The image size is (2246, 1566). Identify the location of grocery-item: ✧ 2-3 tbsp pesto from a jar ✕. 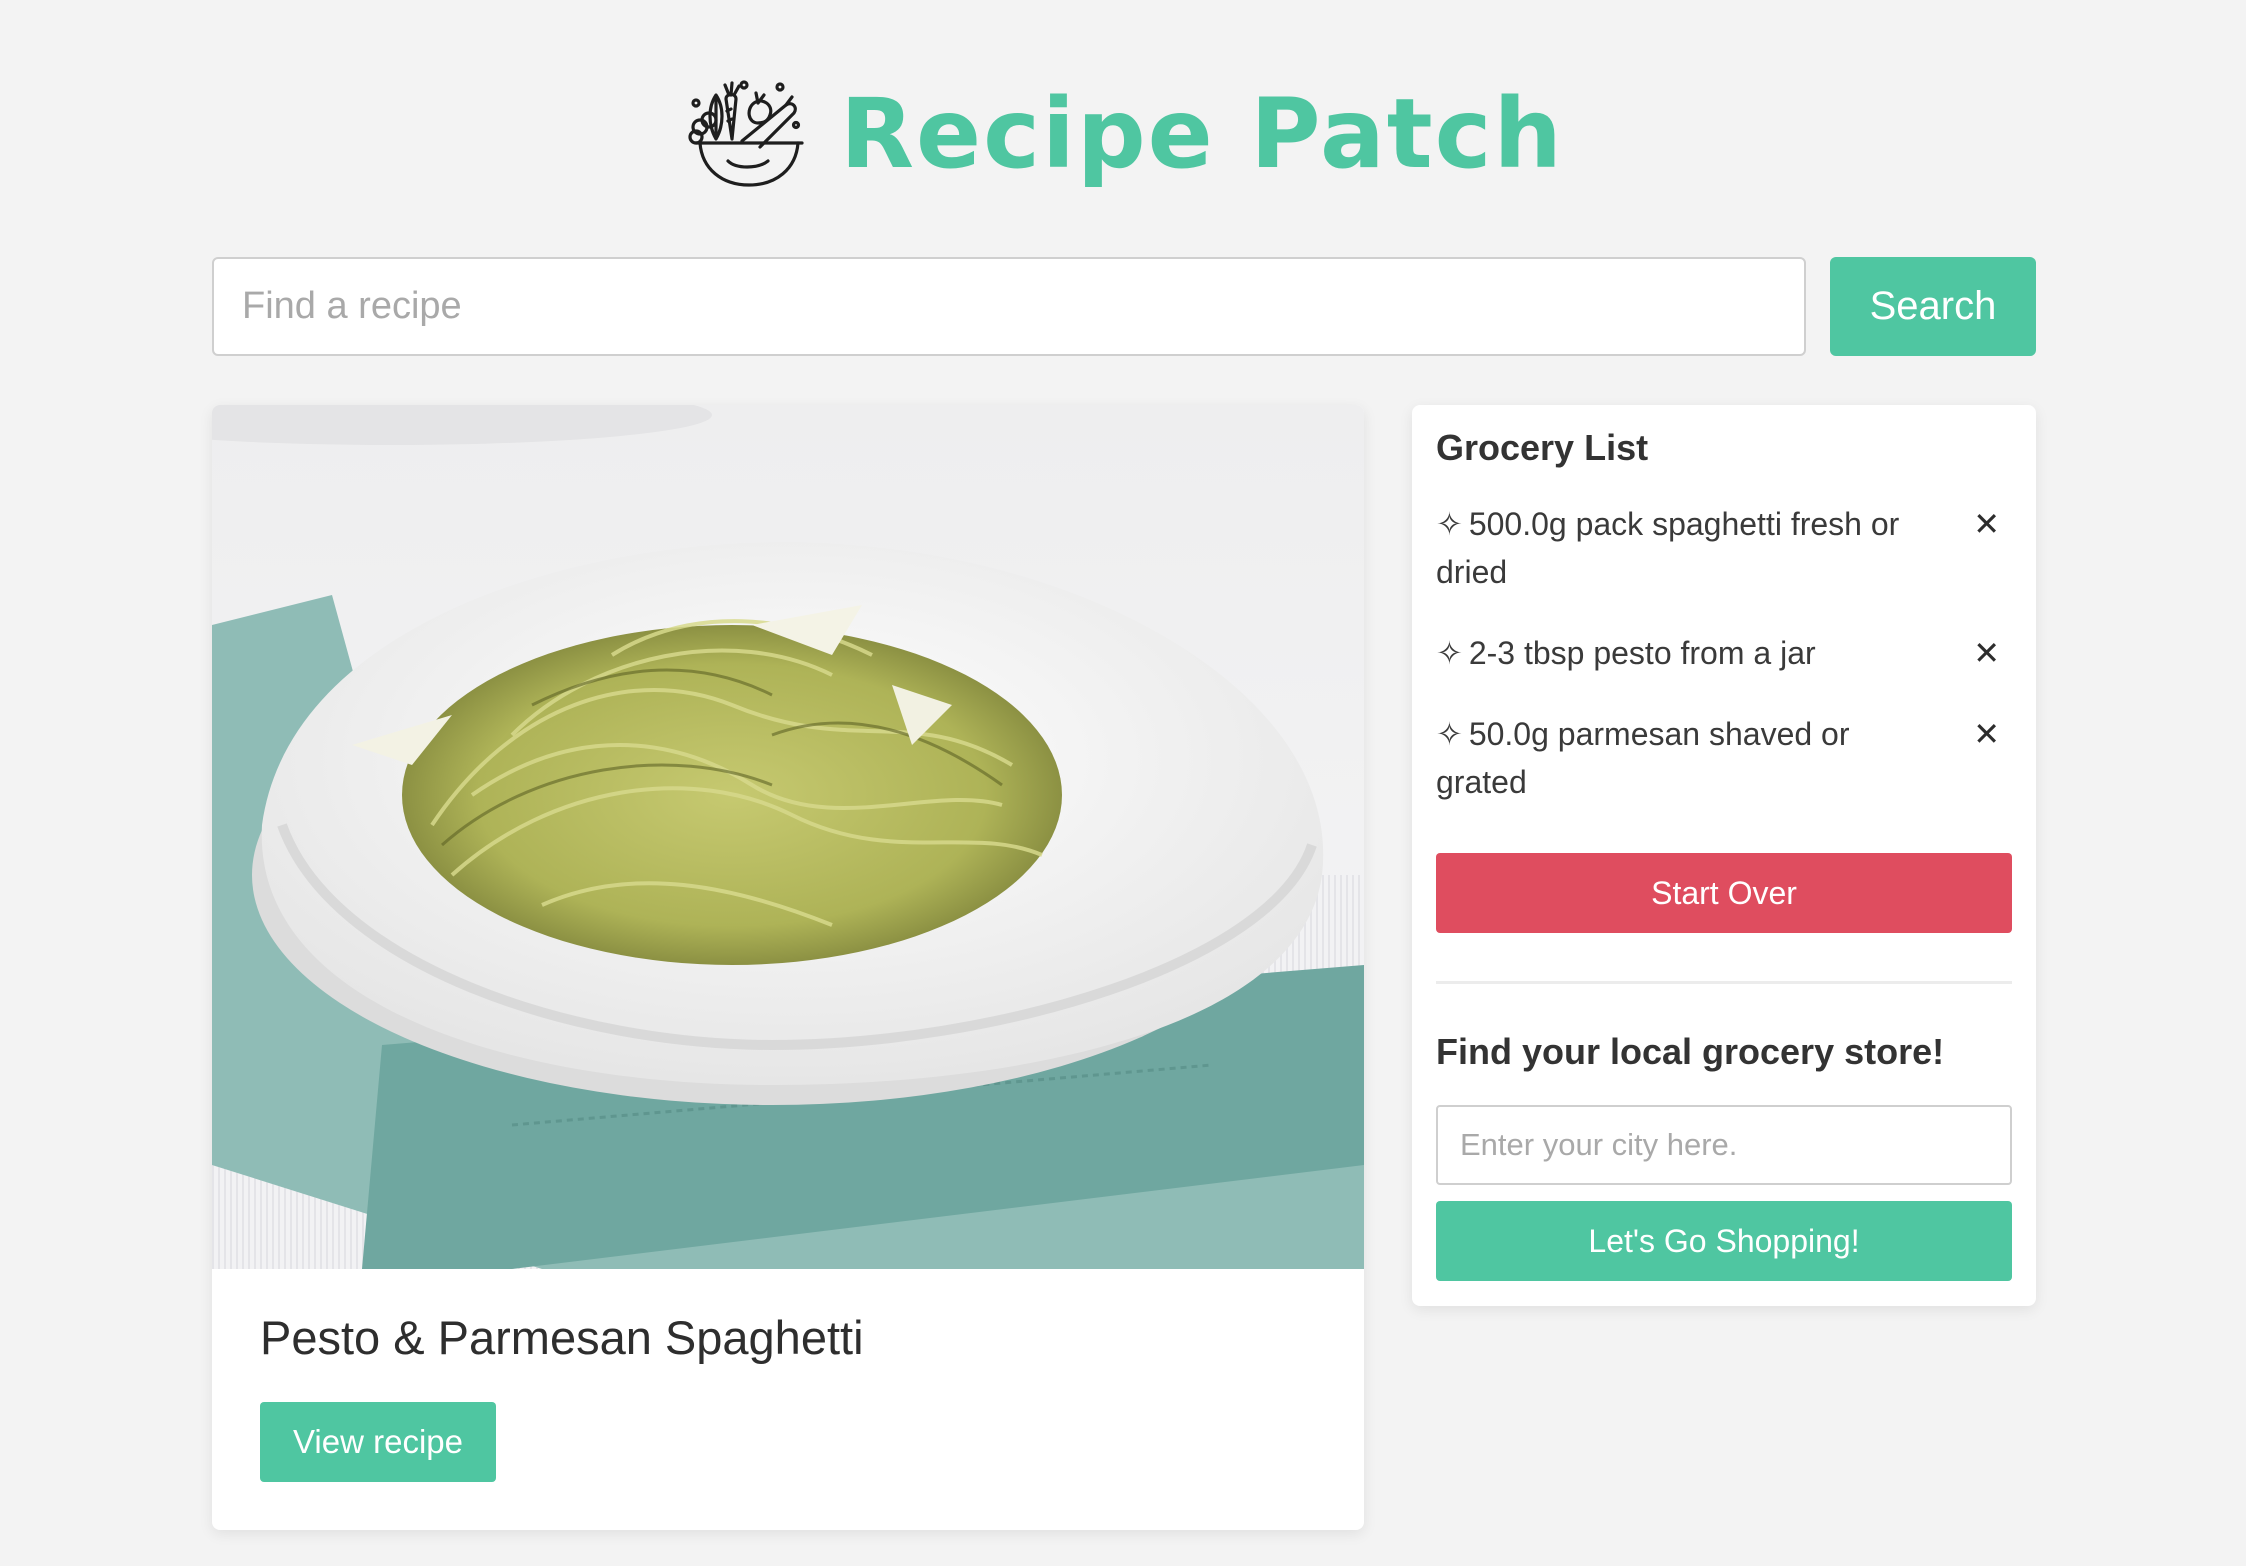
(1724, 653).